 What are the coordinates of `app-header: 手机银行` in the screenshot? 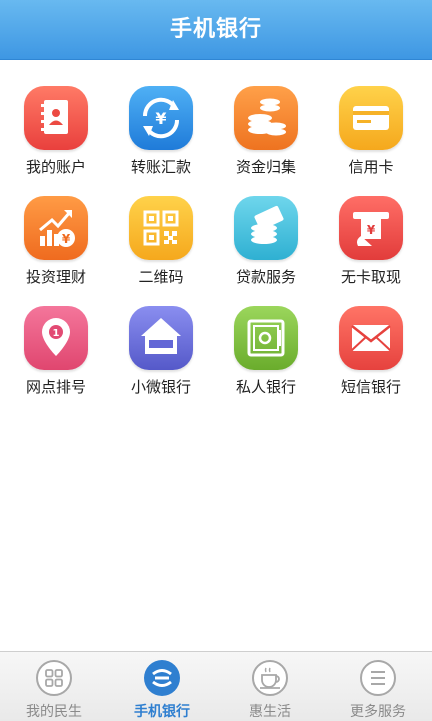 It's located at (216, 30).